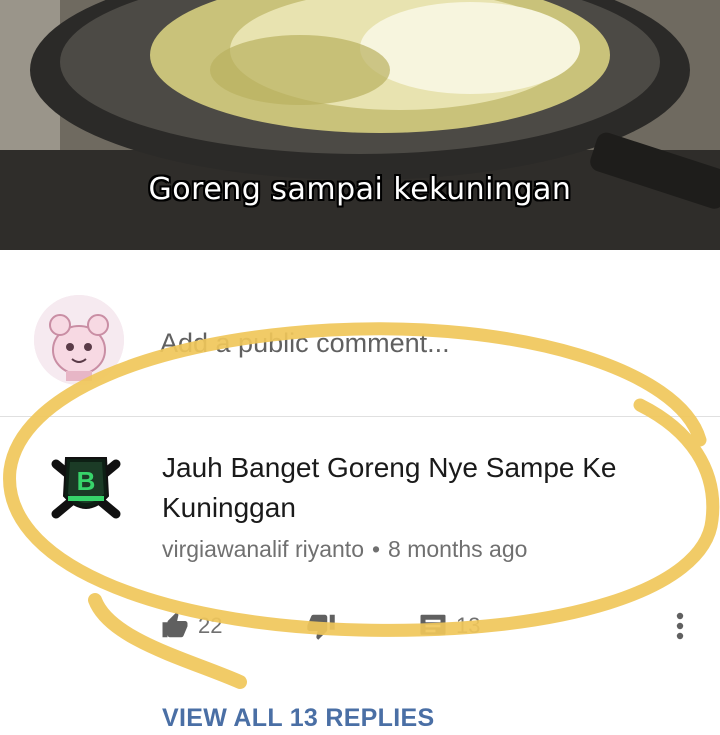 This screenshot has width=720, height=735. What do you see at coordinates (210, 625) in the screenshot?
I see `like-count: 22` at bounding box center [210, 625].